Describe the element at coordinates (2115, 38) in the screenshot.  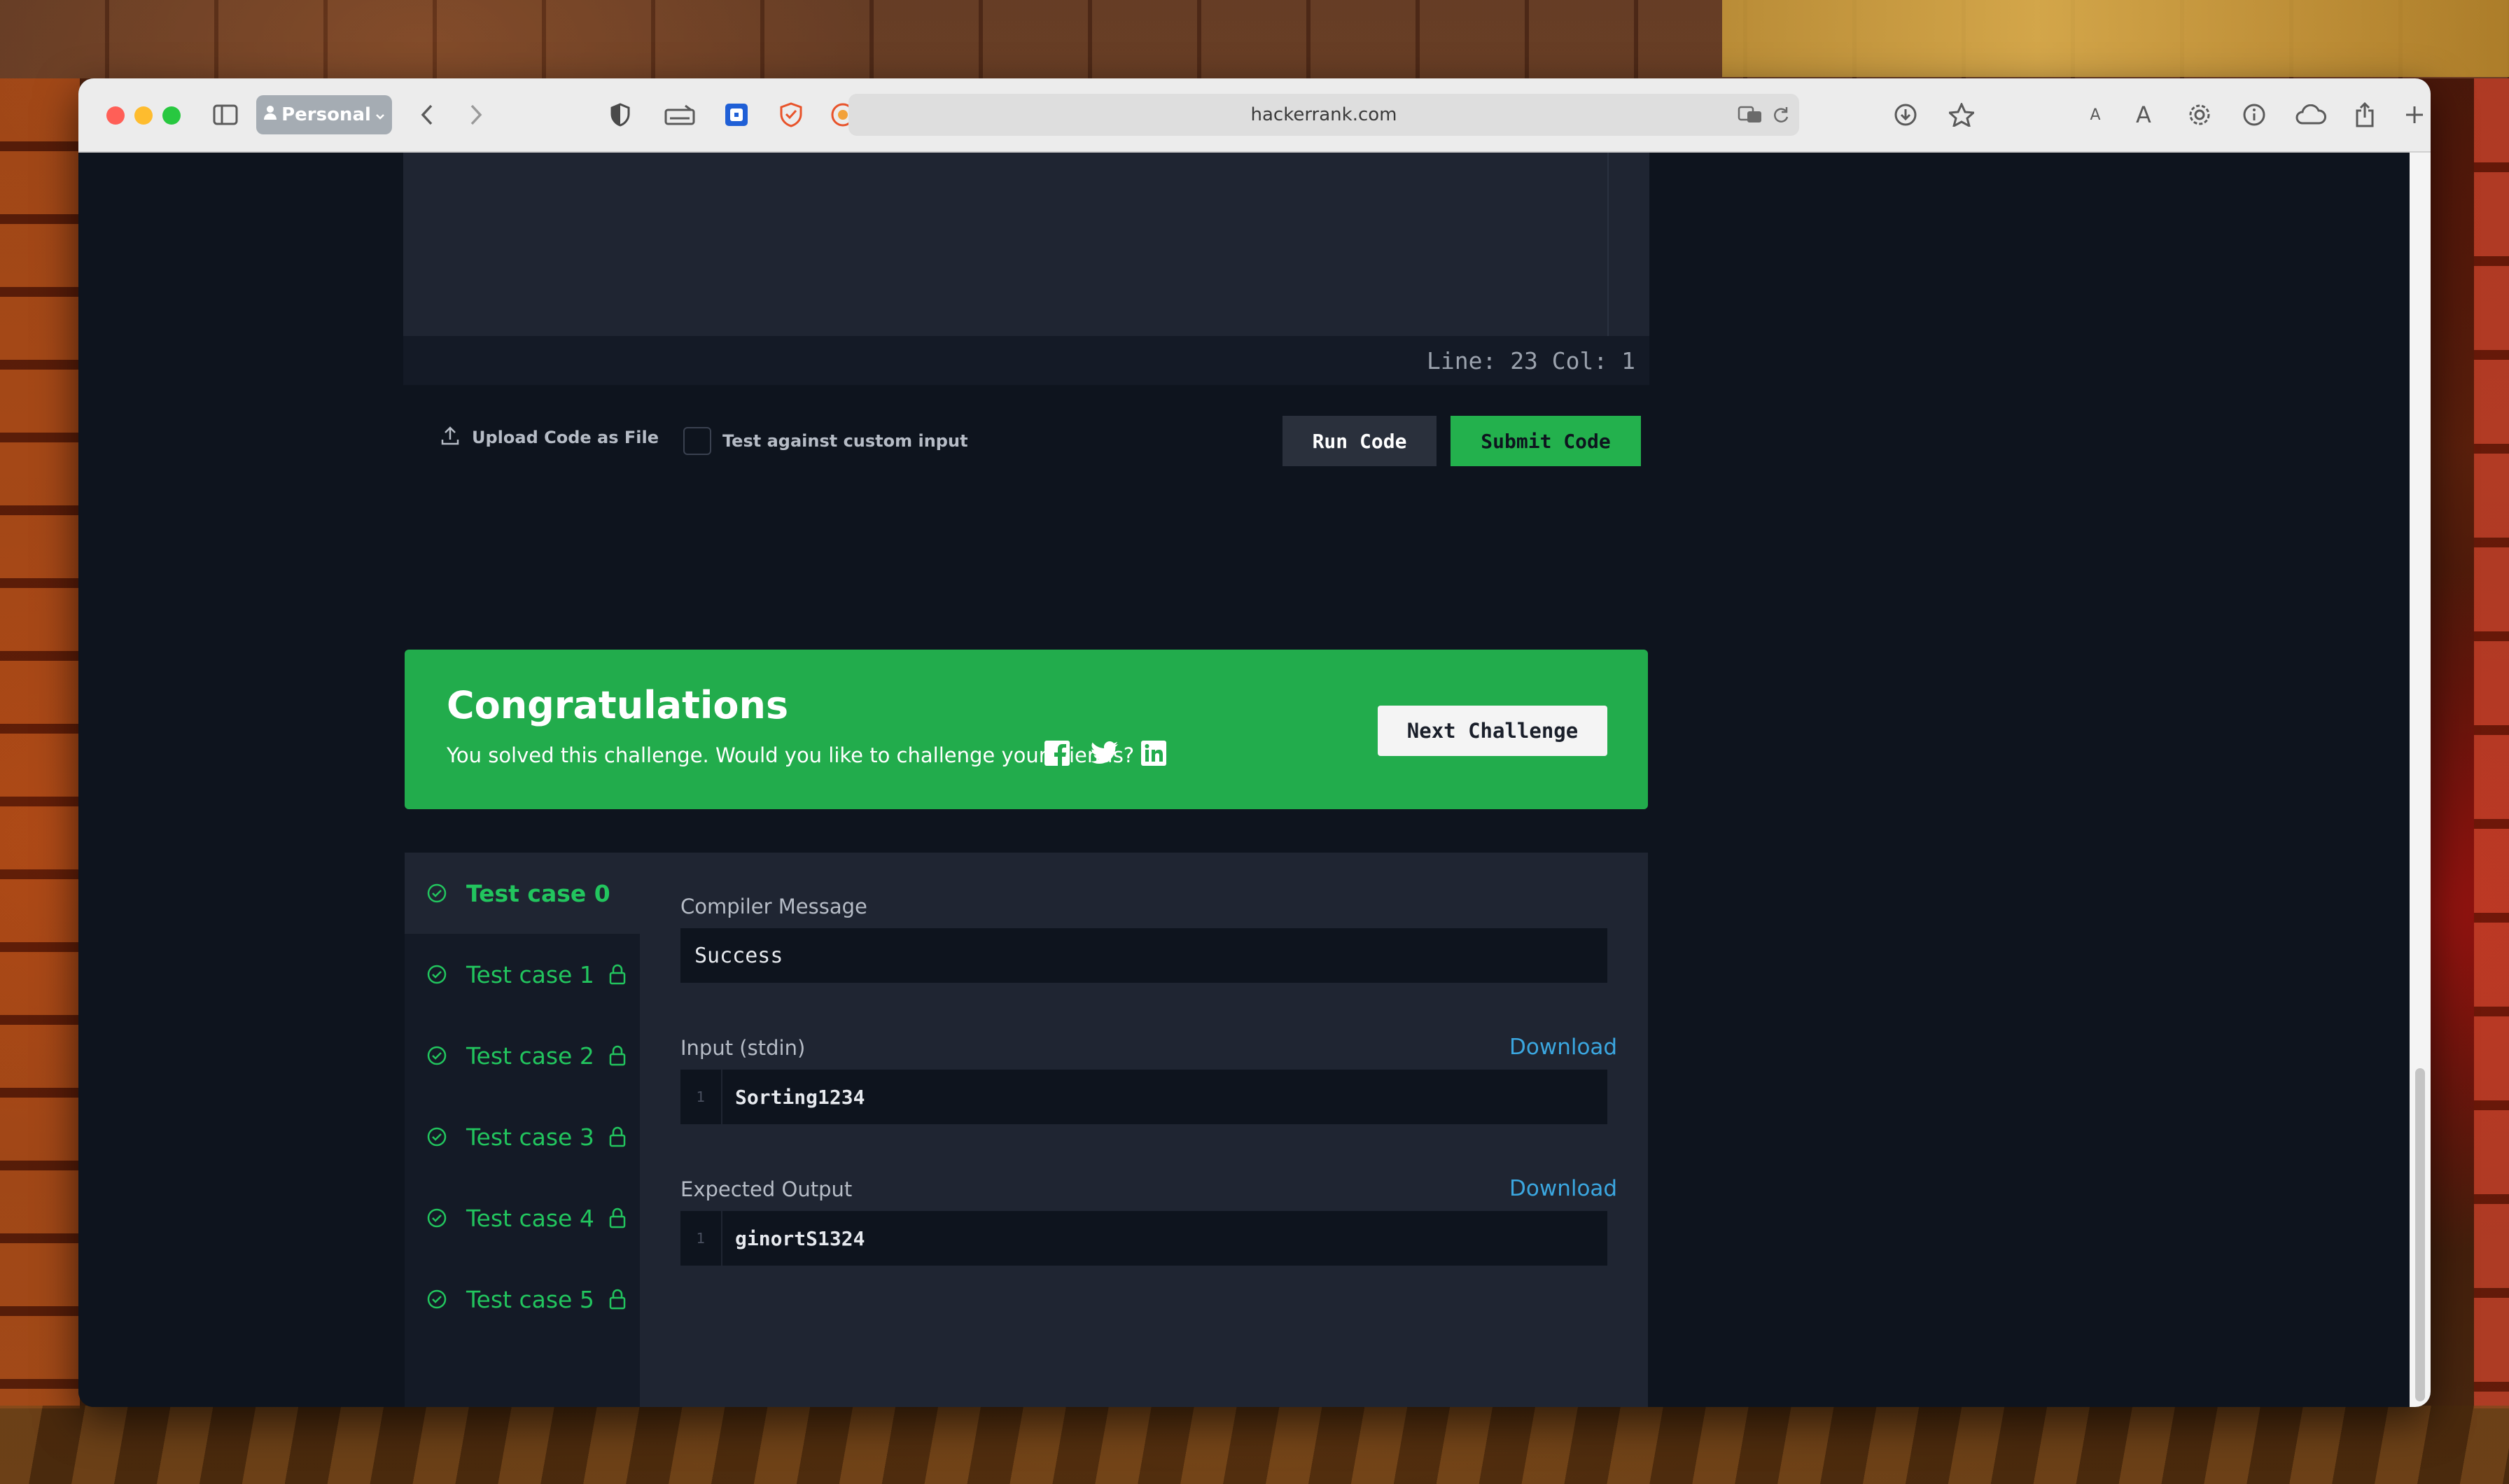
I see `background-shelf` at that location.